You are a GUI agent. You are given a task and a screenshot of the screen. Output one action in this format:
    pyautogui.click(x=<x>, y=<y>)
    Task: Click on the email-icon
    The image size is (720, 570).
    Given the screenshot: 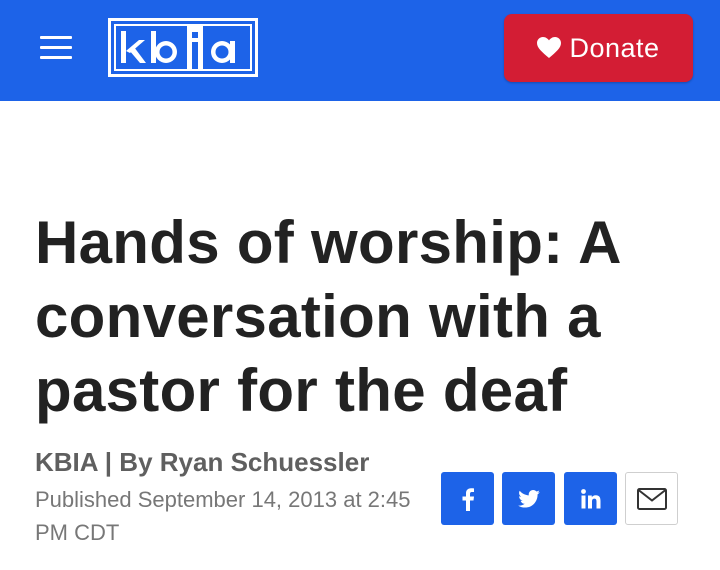 What is the action you would take?
    pyautogui.click(x=651, y=498)
    